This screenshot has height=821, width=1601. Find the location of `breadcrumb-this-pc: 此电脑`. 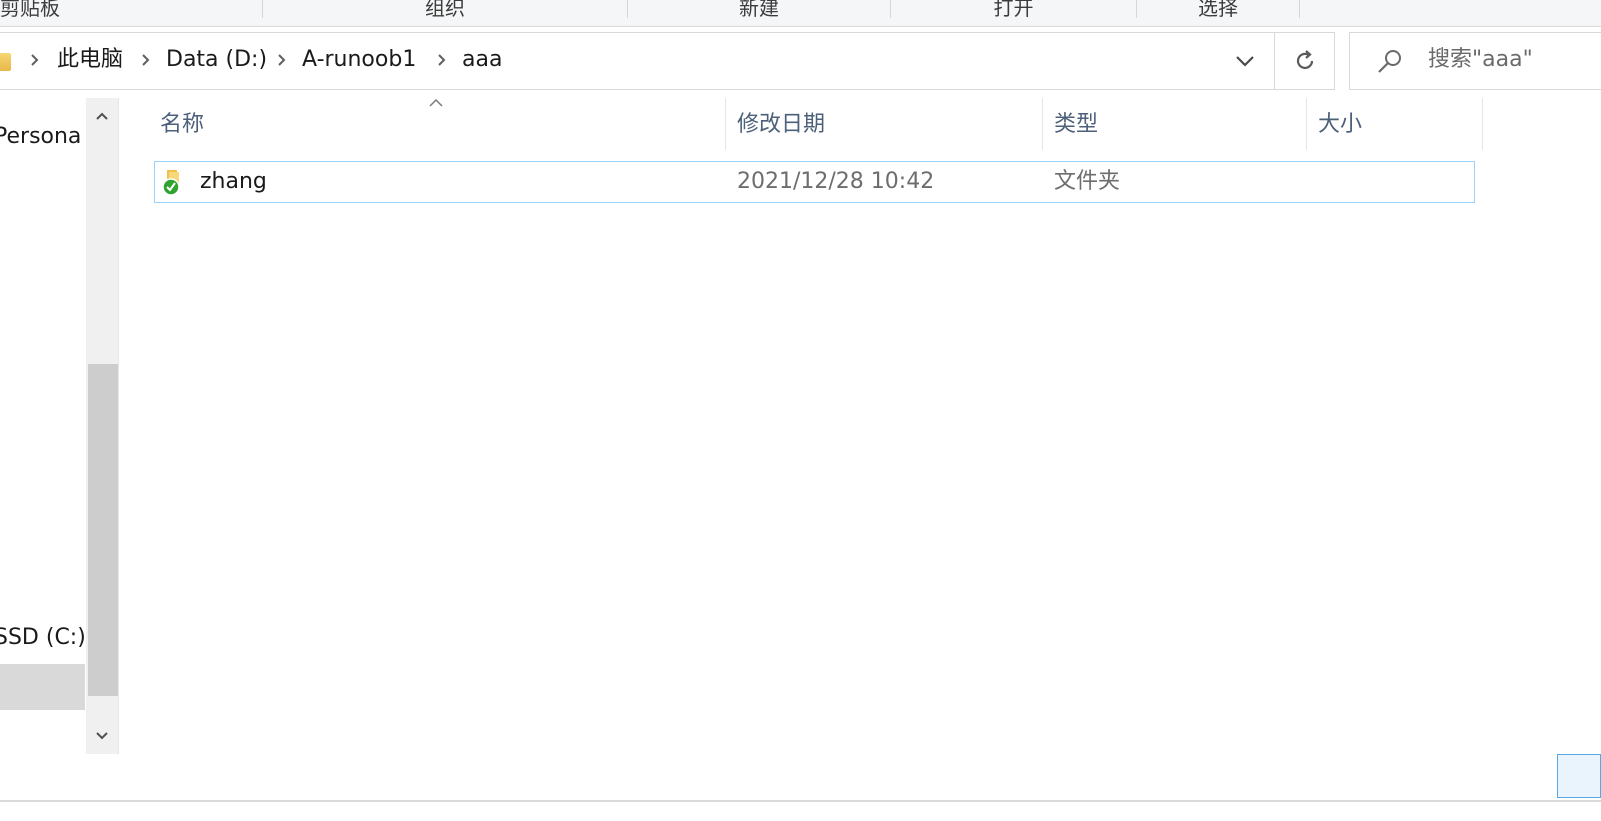

breadcrumb-this-pc: 此电脑 is located at coordinates (90, 60).